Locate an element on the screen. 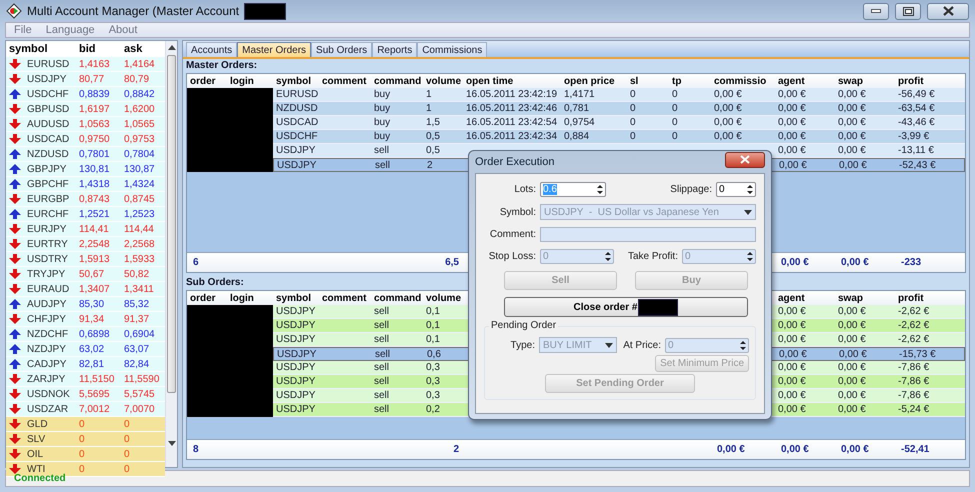 This screenshot has height=492, width=975. table-cell-text: 16.05.2011 23:42:34 is located at coordinates (511, 136).